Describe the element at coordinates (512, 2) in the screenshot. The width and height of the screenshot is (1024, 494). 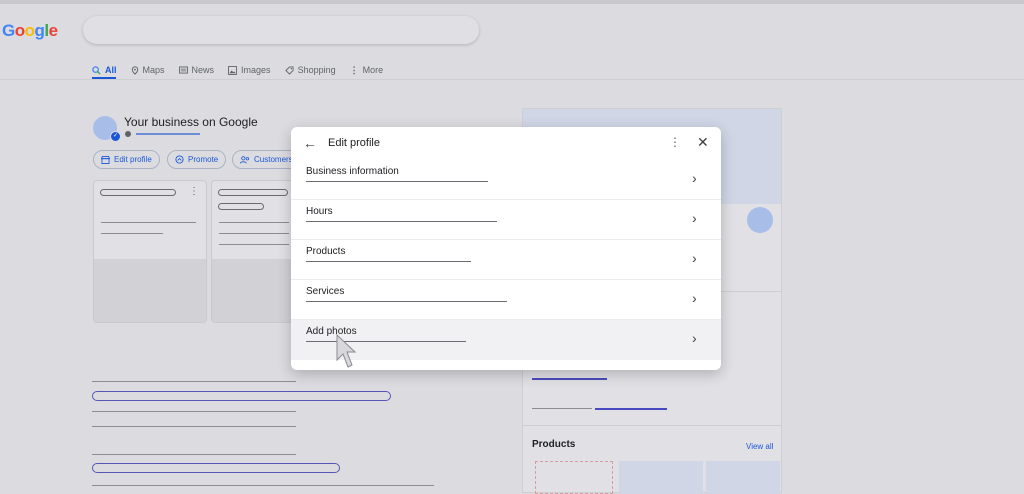
I see `top-strip` at that location.